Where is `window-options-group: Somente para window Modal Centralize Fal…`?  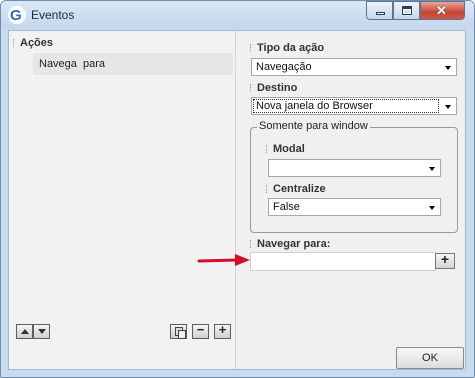 window-options-group: Somente para window Modal Centralize Fal… is located at coordinates (354, 176).